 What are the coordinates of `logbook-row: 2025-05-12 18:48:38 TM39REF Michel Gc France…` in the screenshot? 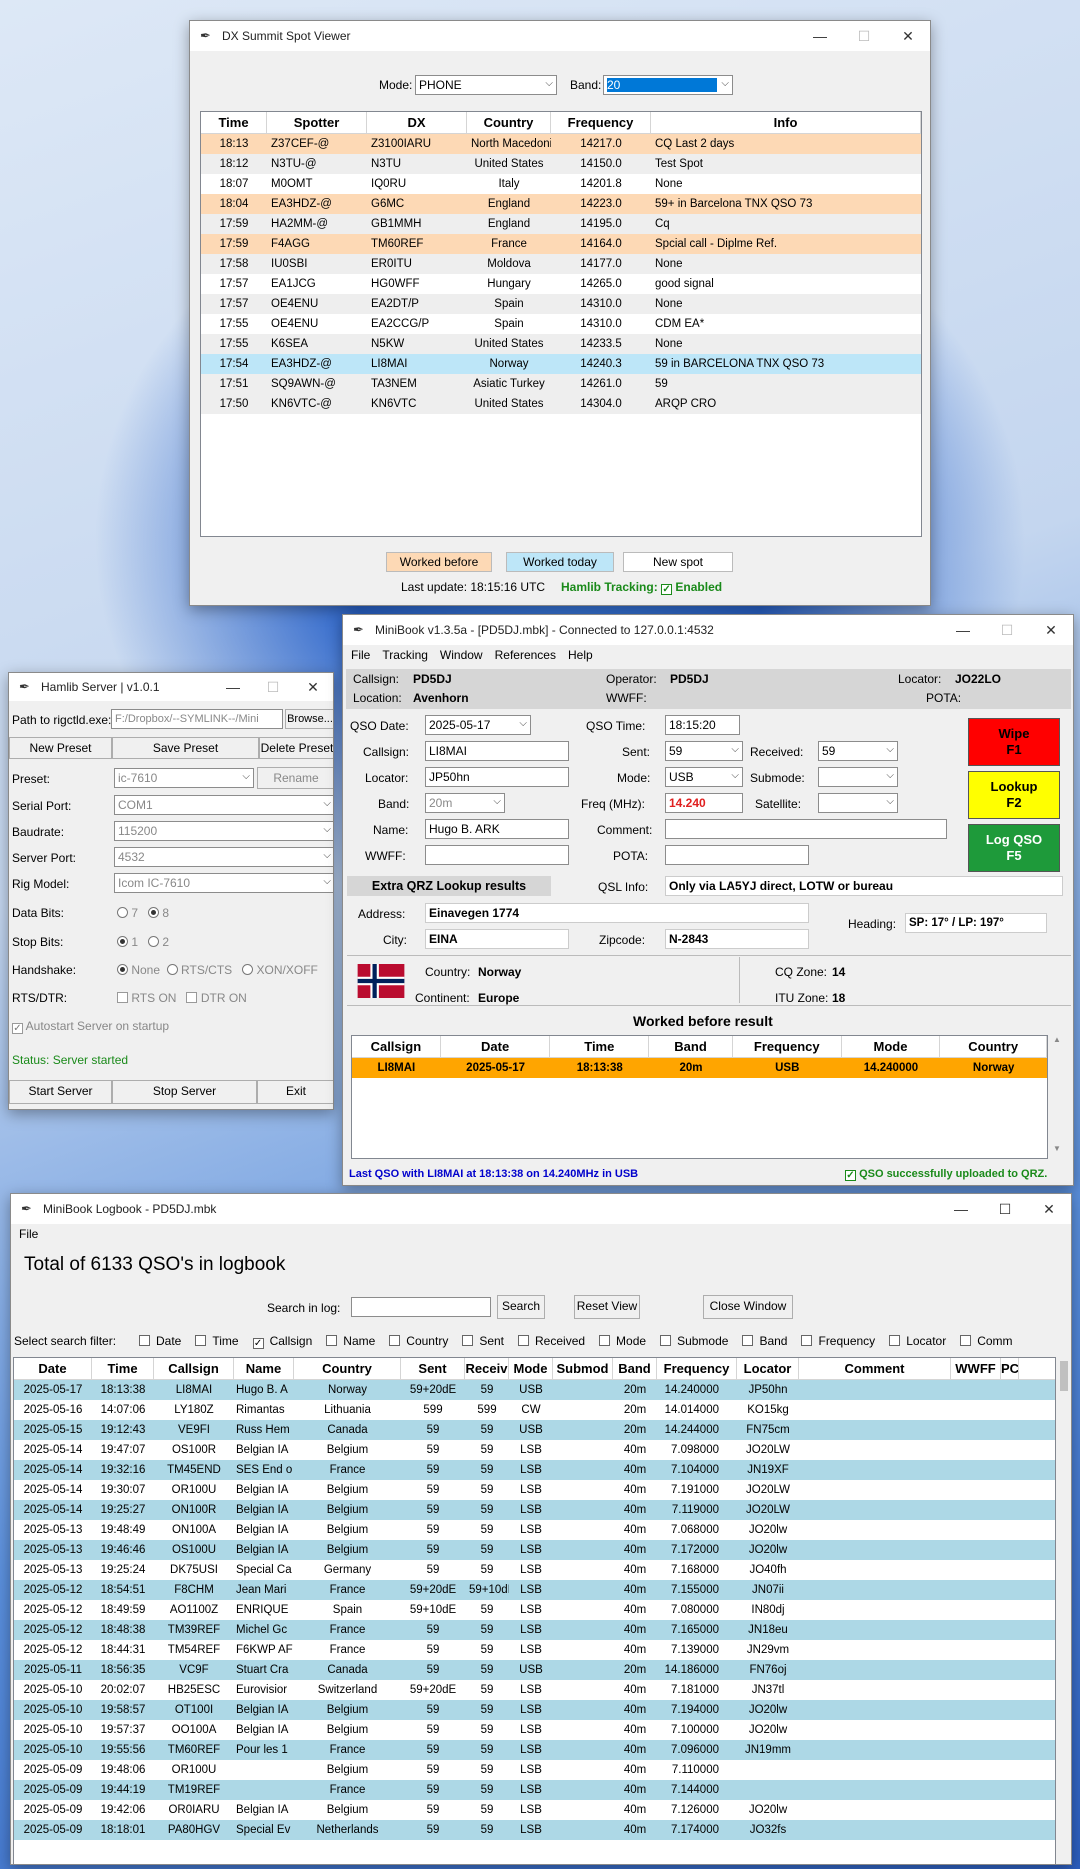 It's located at (534, 1630).